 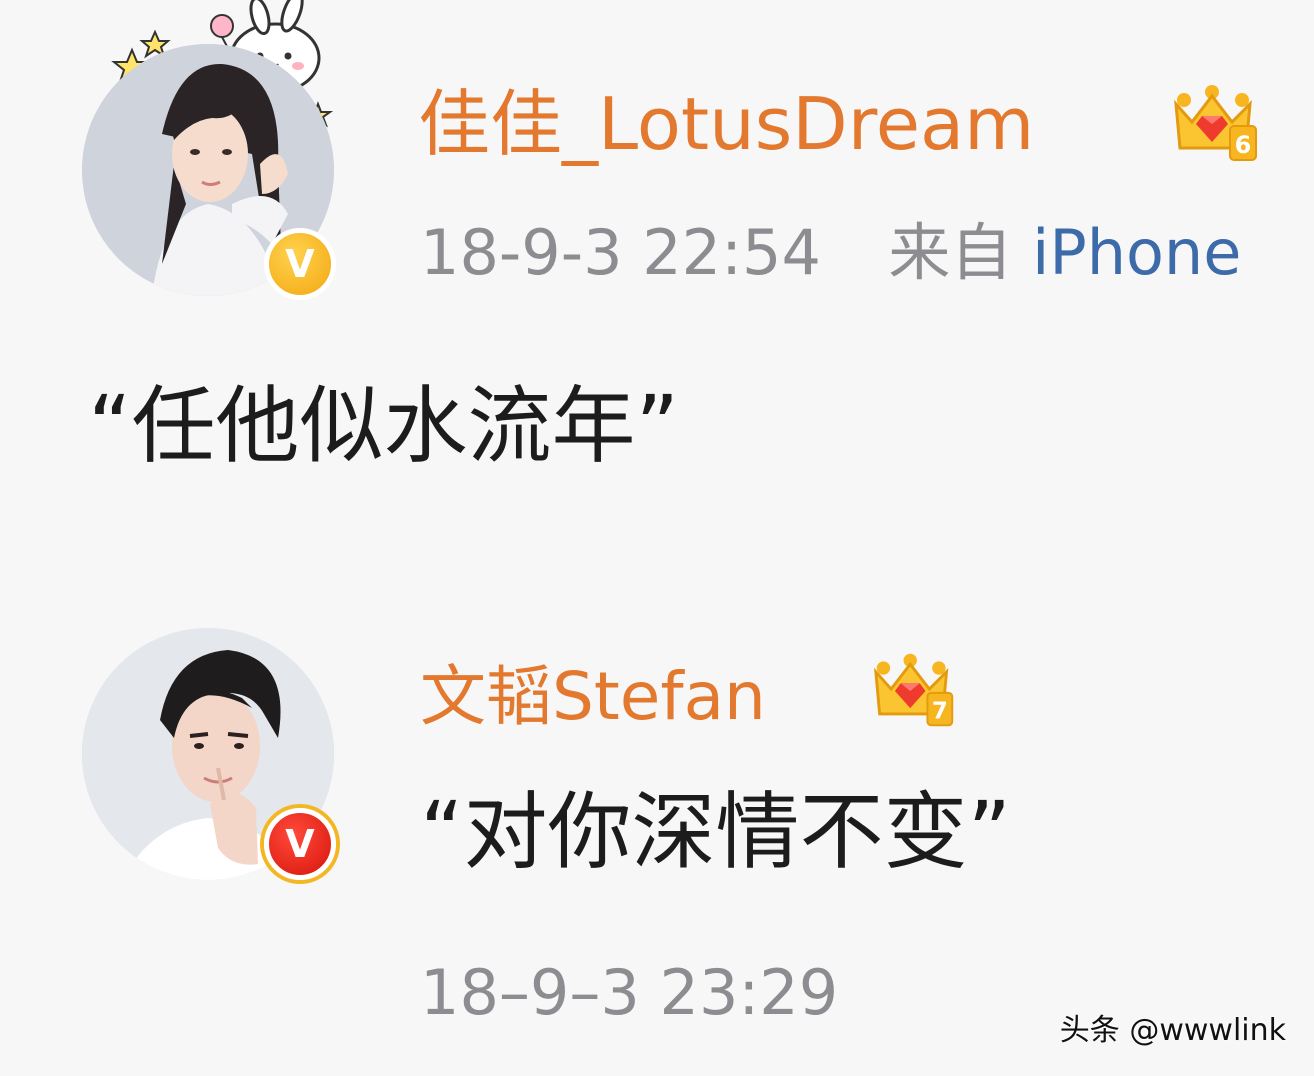 What do you see at coordinates (629, 992) in the screenshot?
I see `timestamp: 18–9–3 23:29` at bounding box center [629, 992].